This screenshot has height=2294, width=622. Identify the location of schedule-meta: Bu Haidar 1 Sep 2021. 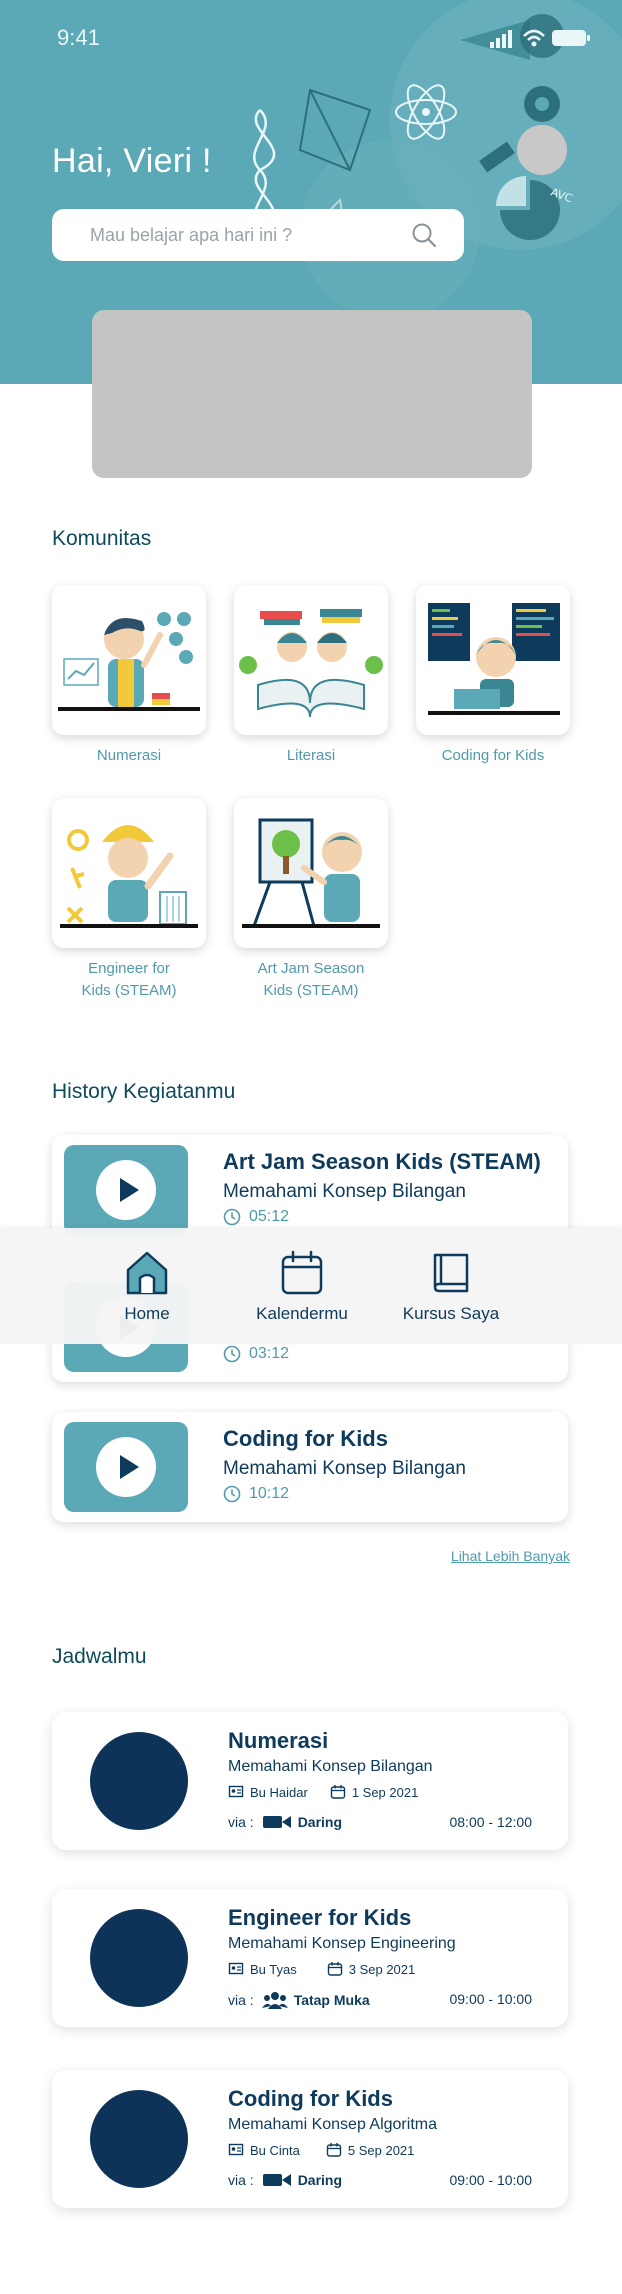
(323, 1792).